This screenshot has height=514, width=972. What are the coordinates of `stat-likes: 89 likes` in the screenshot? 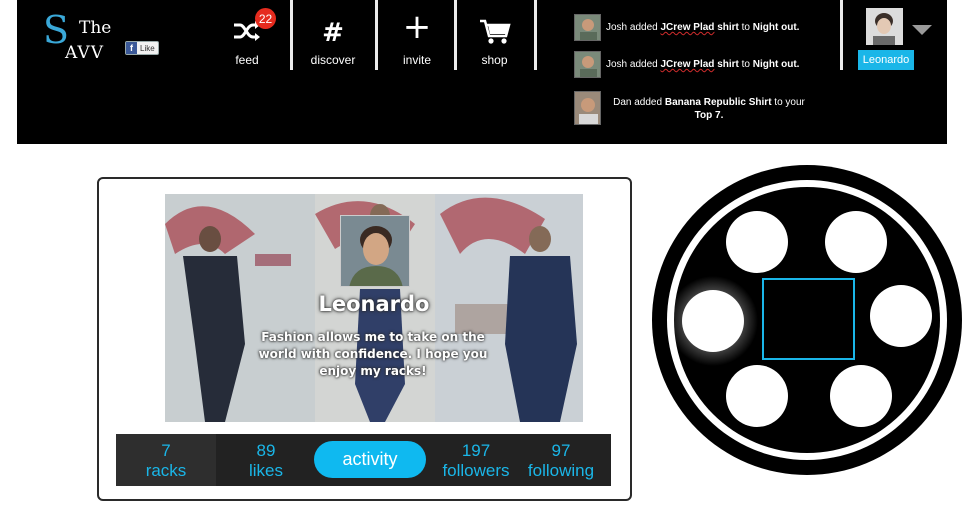 It's located at (266, 460).